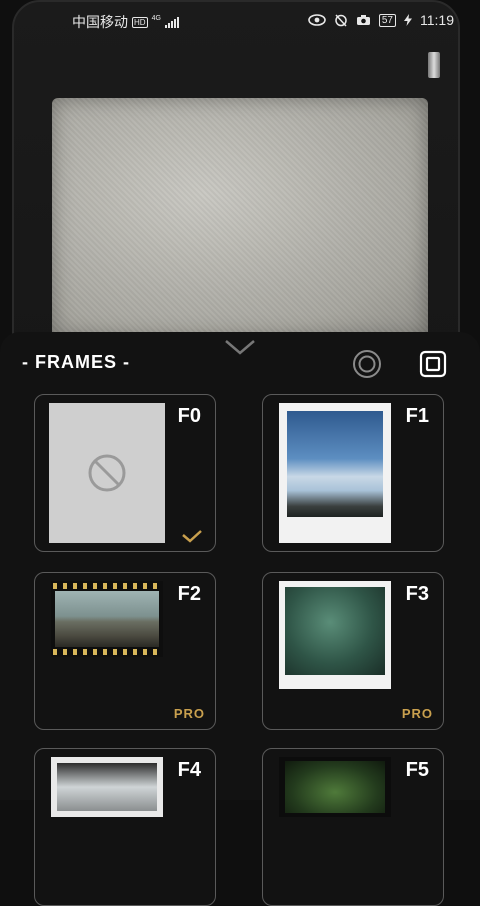 Image resolution: width=480 pixels, height=906 pixels. I want to click on frame-label: F2, so click(189, 594).